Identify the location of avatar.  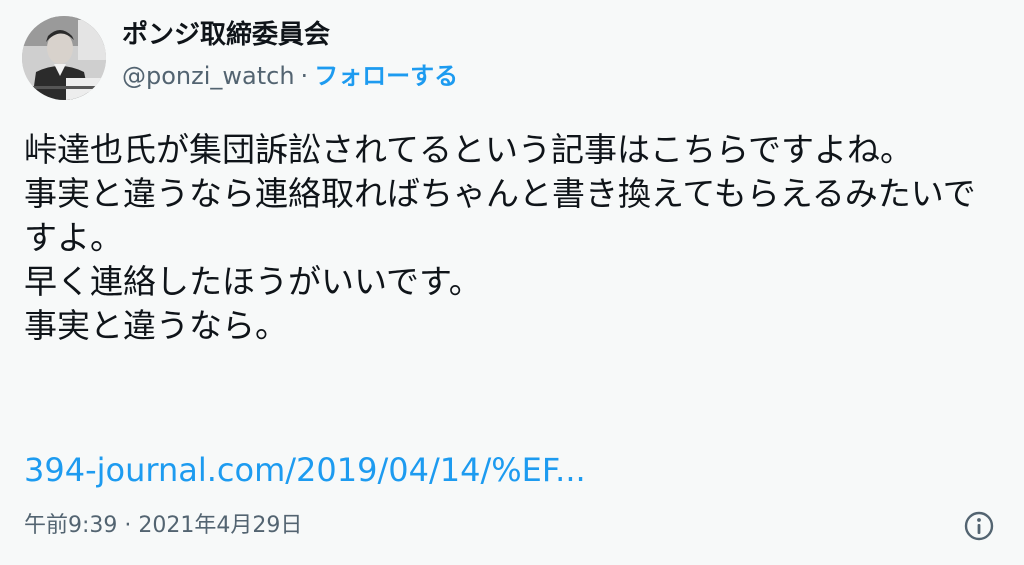
(64, 58).